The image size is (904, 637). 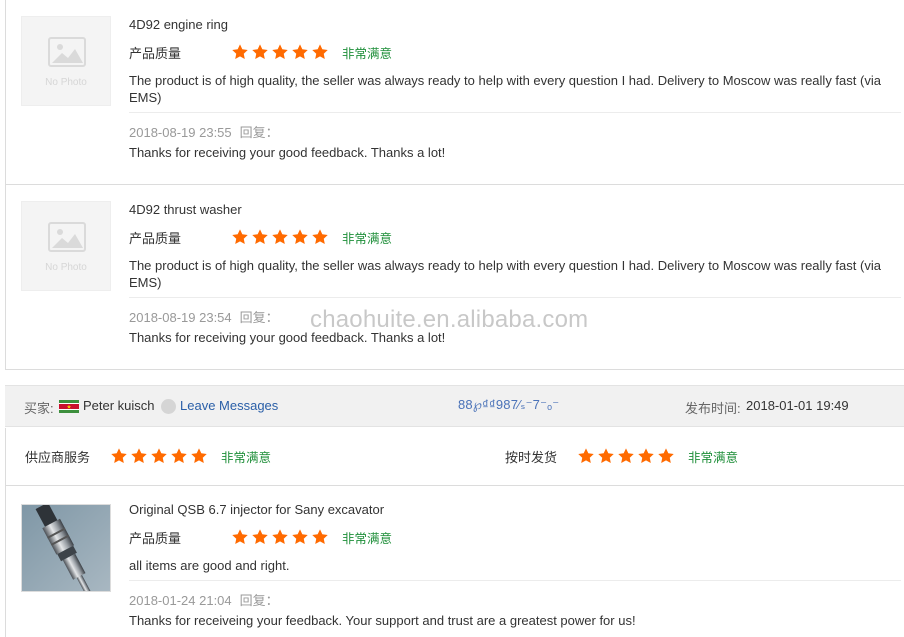 I want to click on buyer-label: 买家:, so click(x=39, y=408).